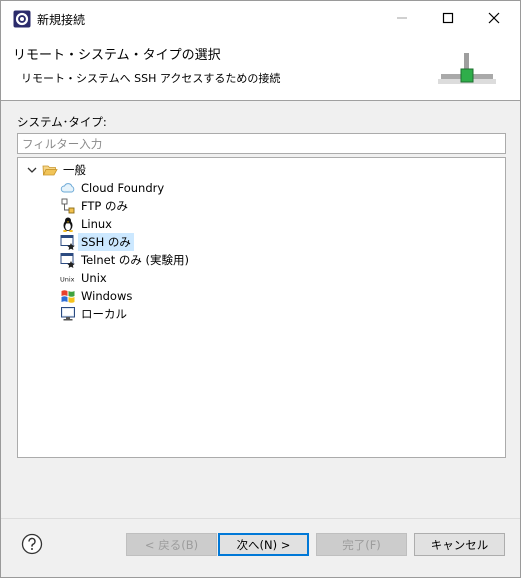 The image size is (521, 578). I want to click on tree-item-telnet: Telnet のみ (実験用), so click(126, 260).